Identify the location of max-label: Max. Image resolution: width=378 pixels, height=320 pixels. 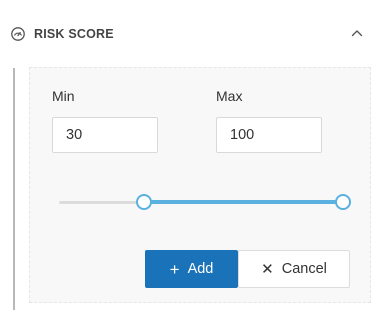
(229, 96).